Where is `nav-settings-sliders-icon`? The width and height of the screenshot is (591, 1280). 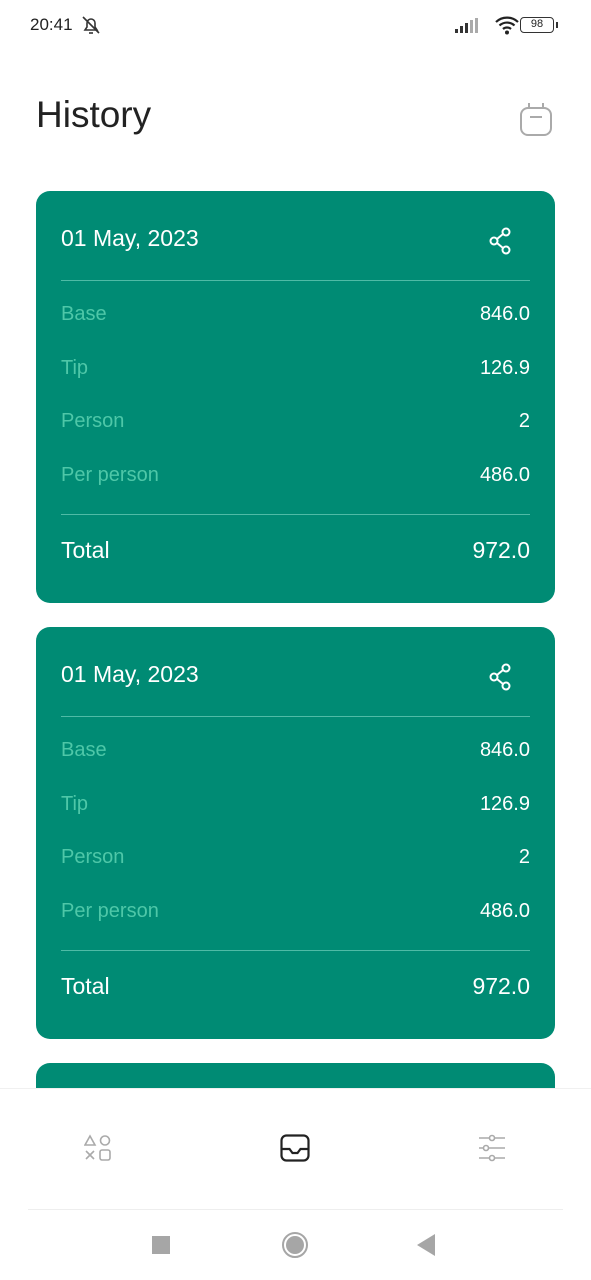
nav-settings-sliders-icon is located at coordinates (492, 1148).